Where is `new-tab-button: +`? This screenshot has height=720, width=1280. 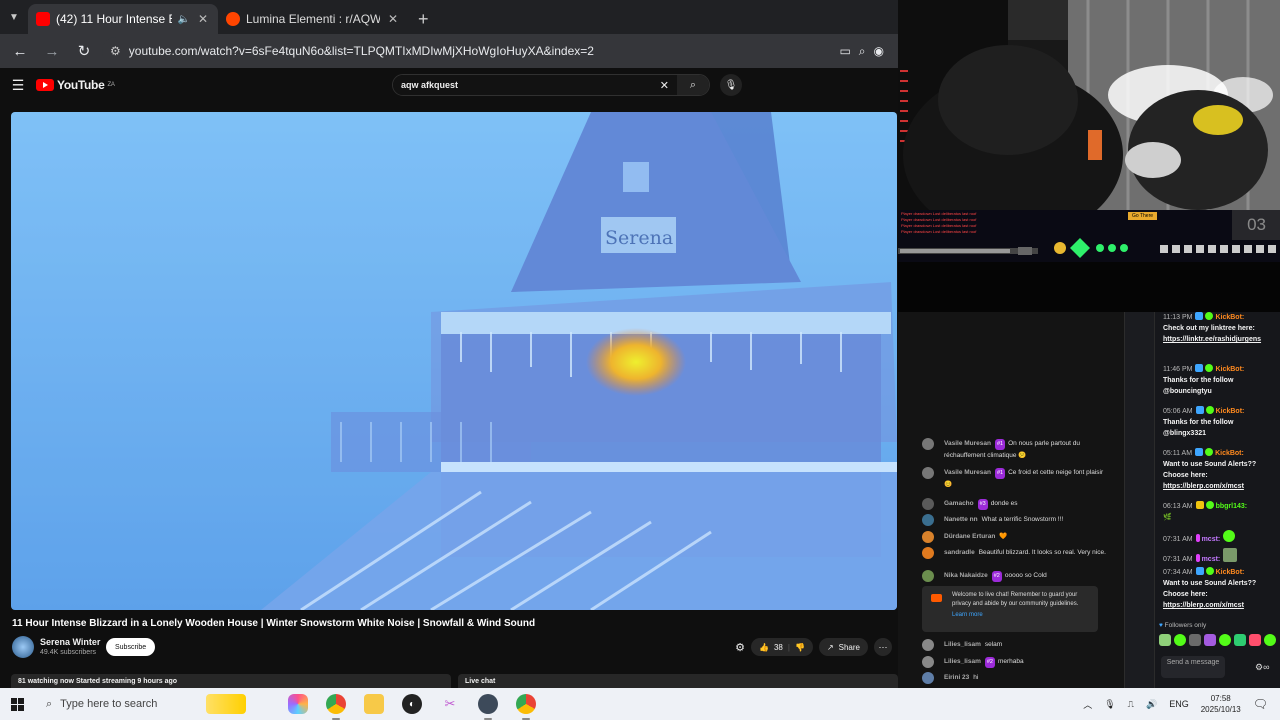
new-tab-button: + is located at coordinates (423, 19).